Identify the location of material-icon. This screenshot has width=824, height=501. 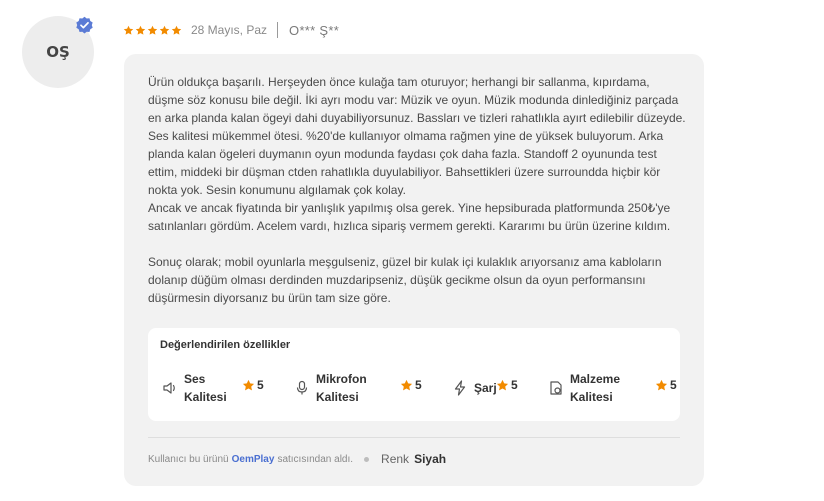
(556, 388).